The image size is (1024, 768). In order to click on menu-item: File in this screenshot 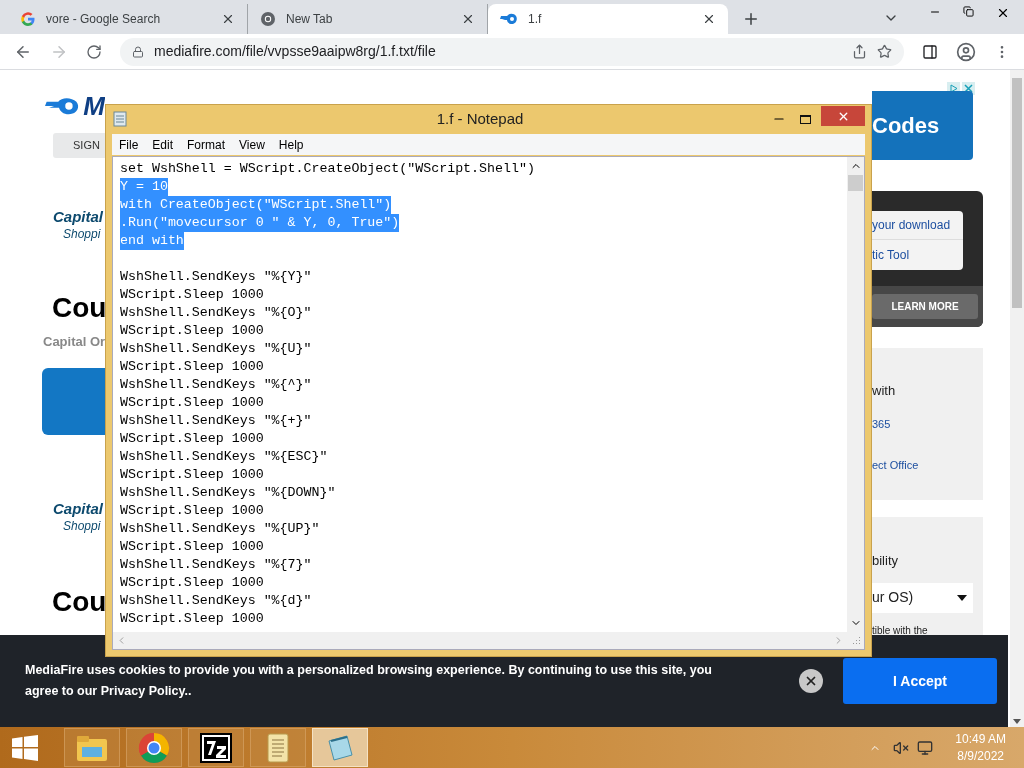, I will do `click(129, 144)`.